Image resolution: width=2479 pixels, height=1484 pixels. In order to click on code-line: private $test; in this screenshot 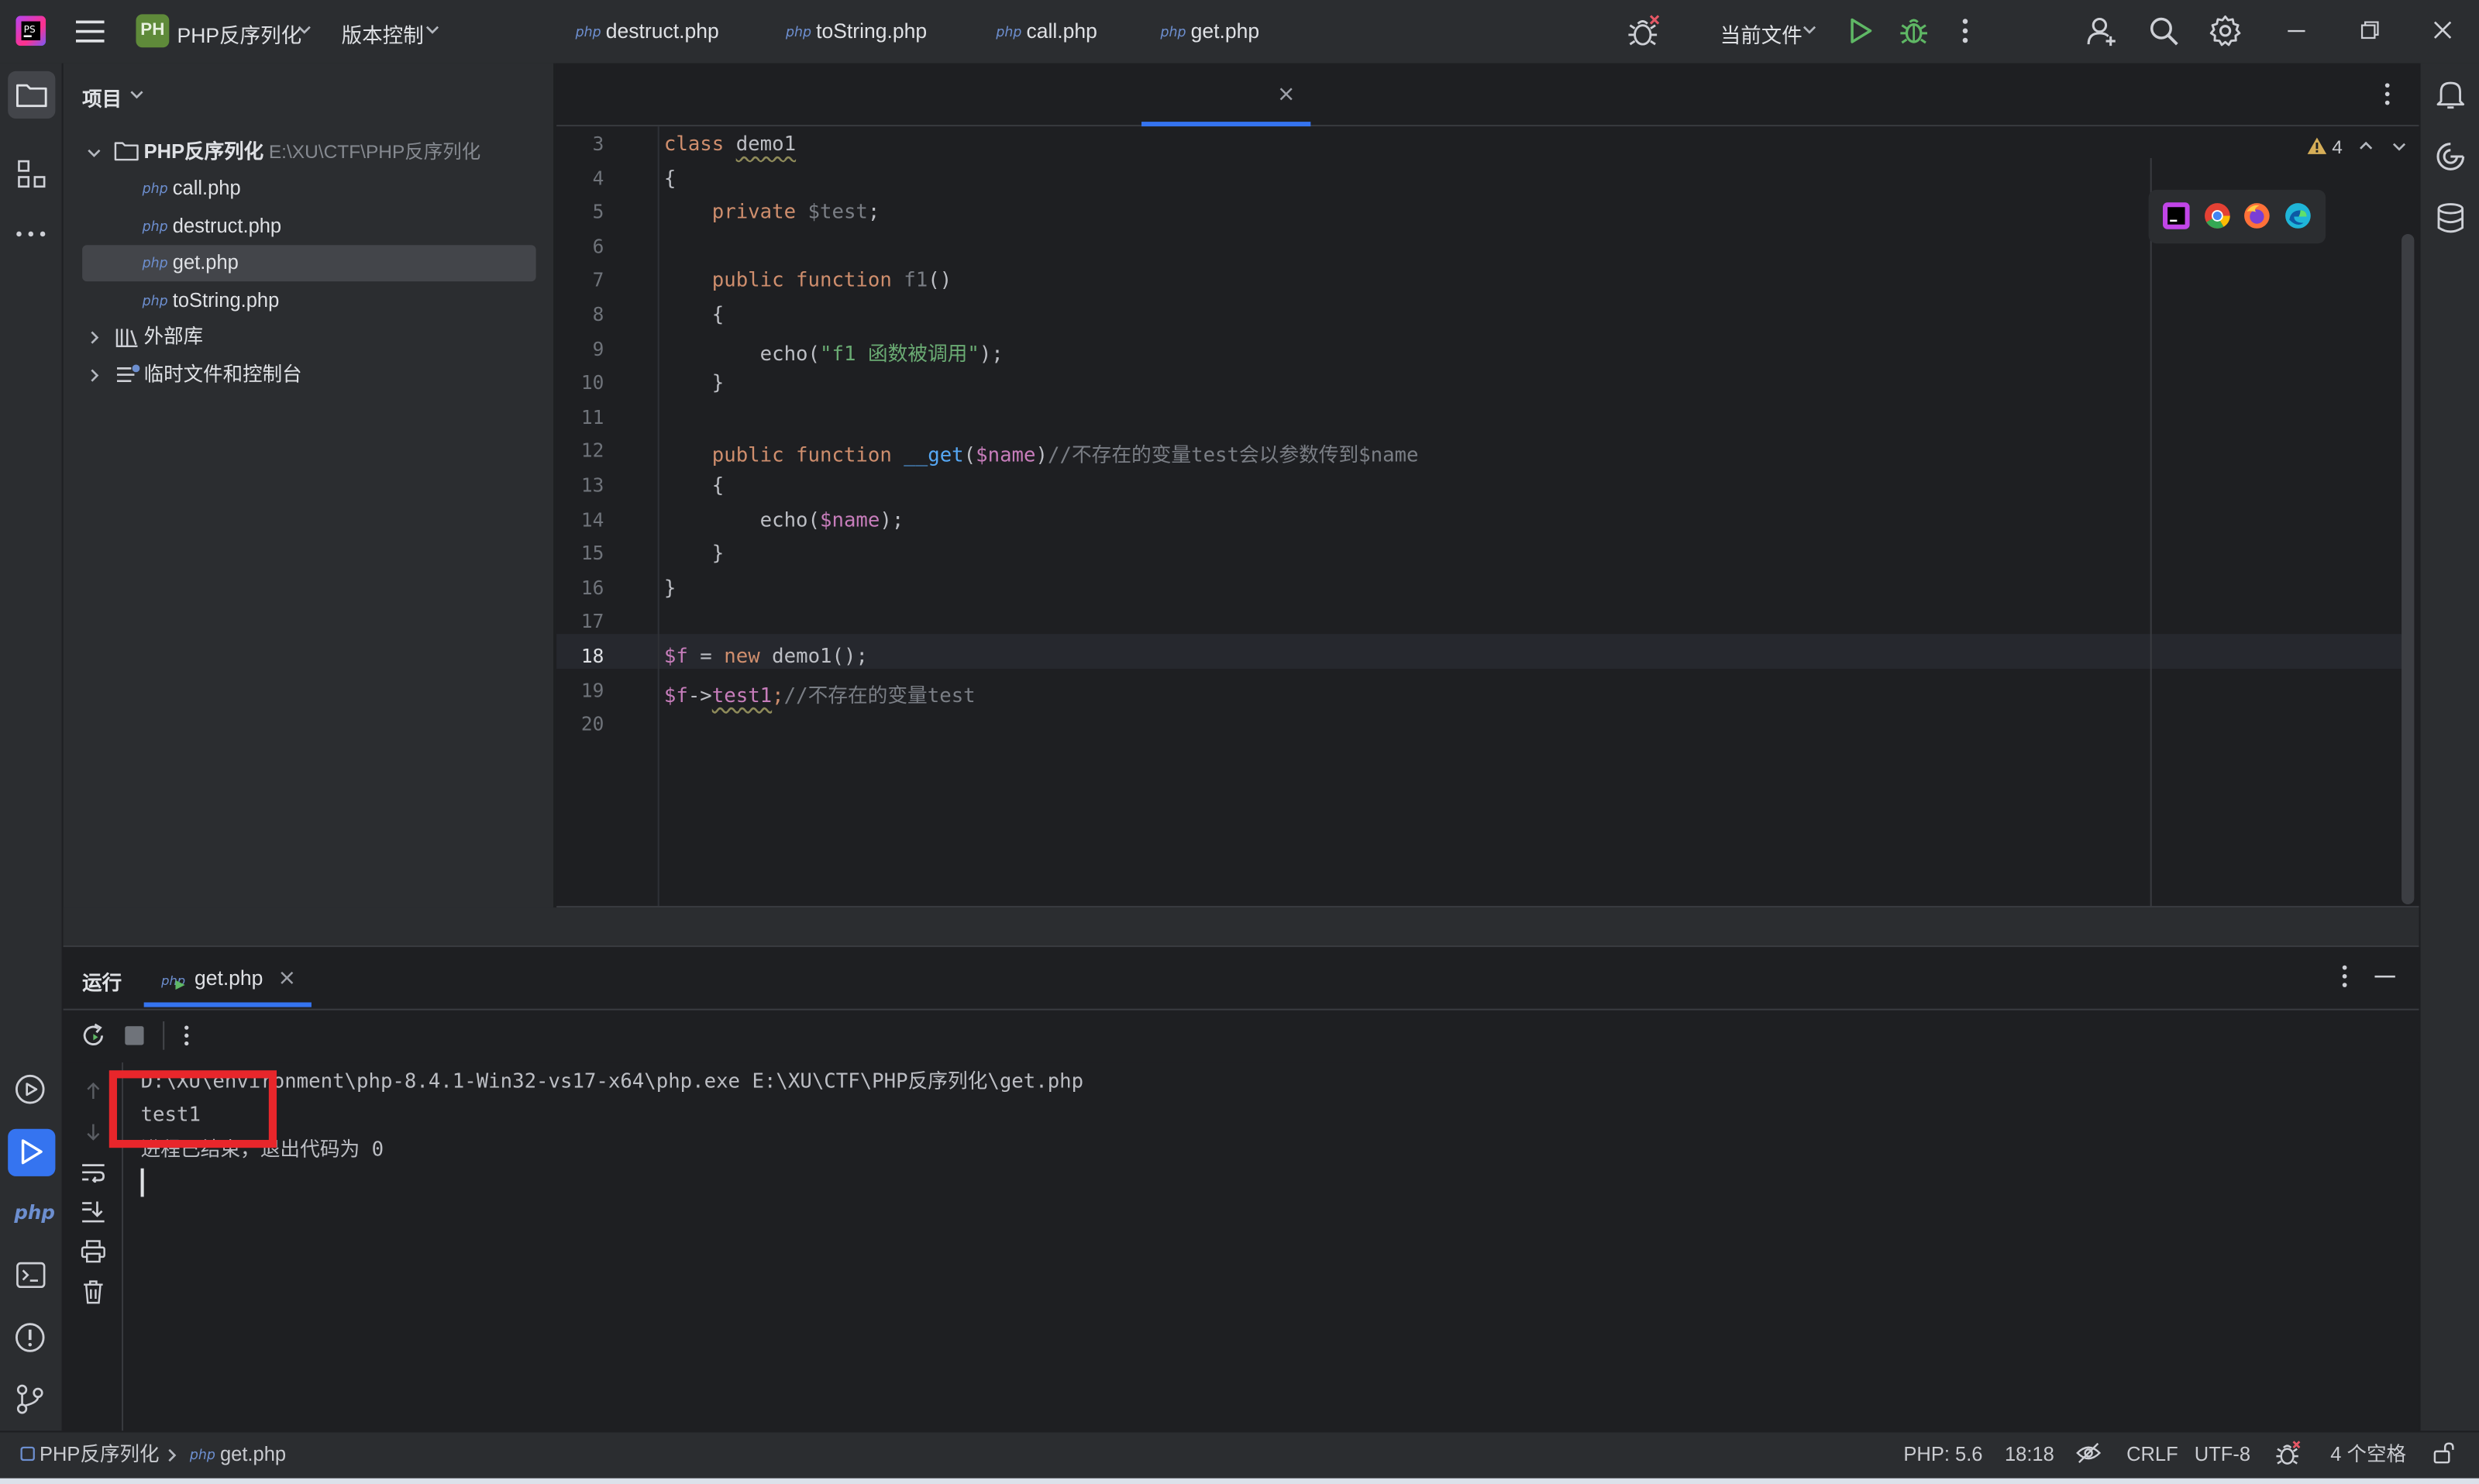, I will do `click(772, 211)`.